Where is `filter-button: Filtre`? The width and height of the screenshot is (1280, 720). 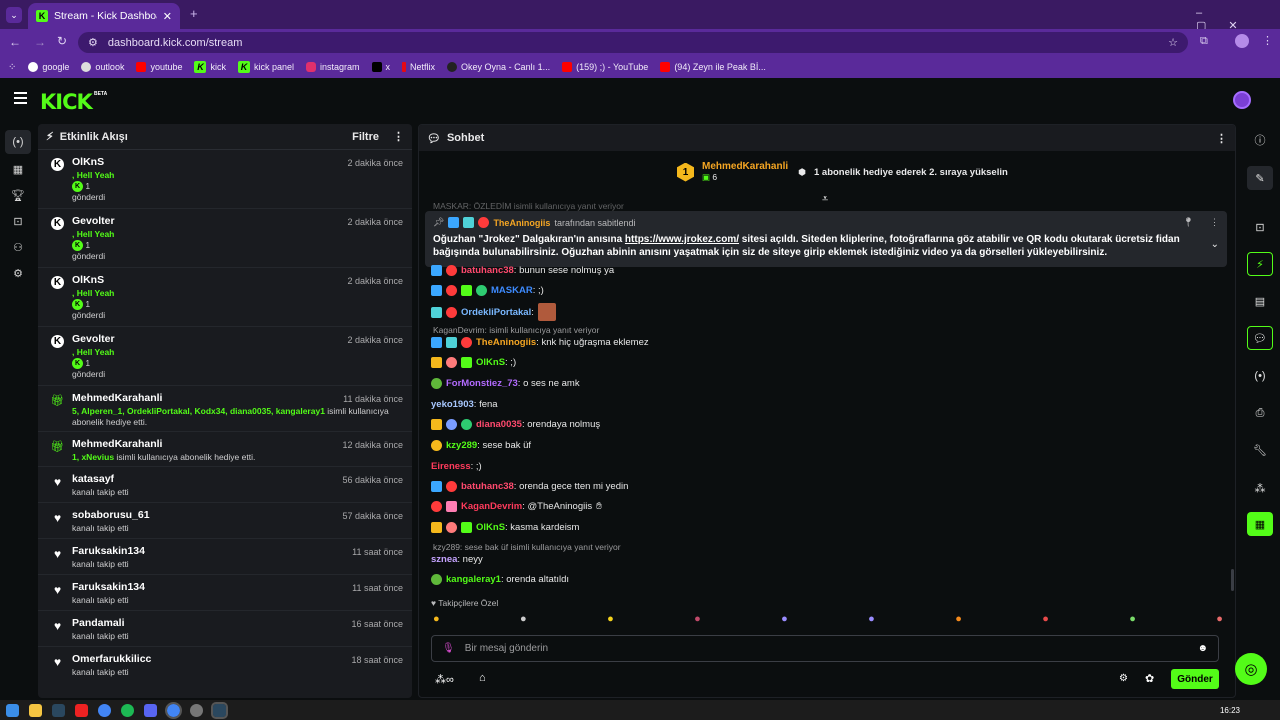
filter-button: Filtre is located at coordinates (365, 137).